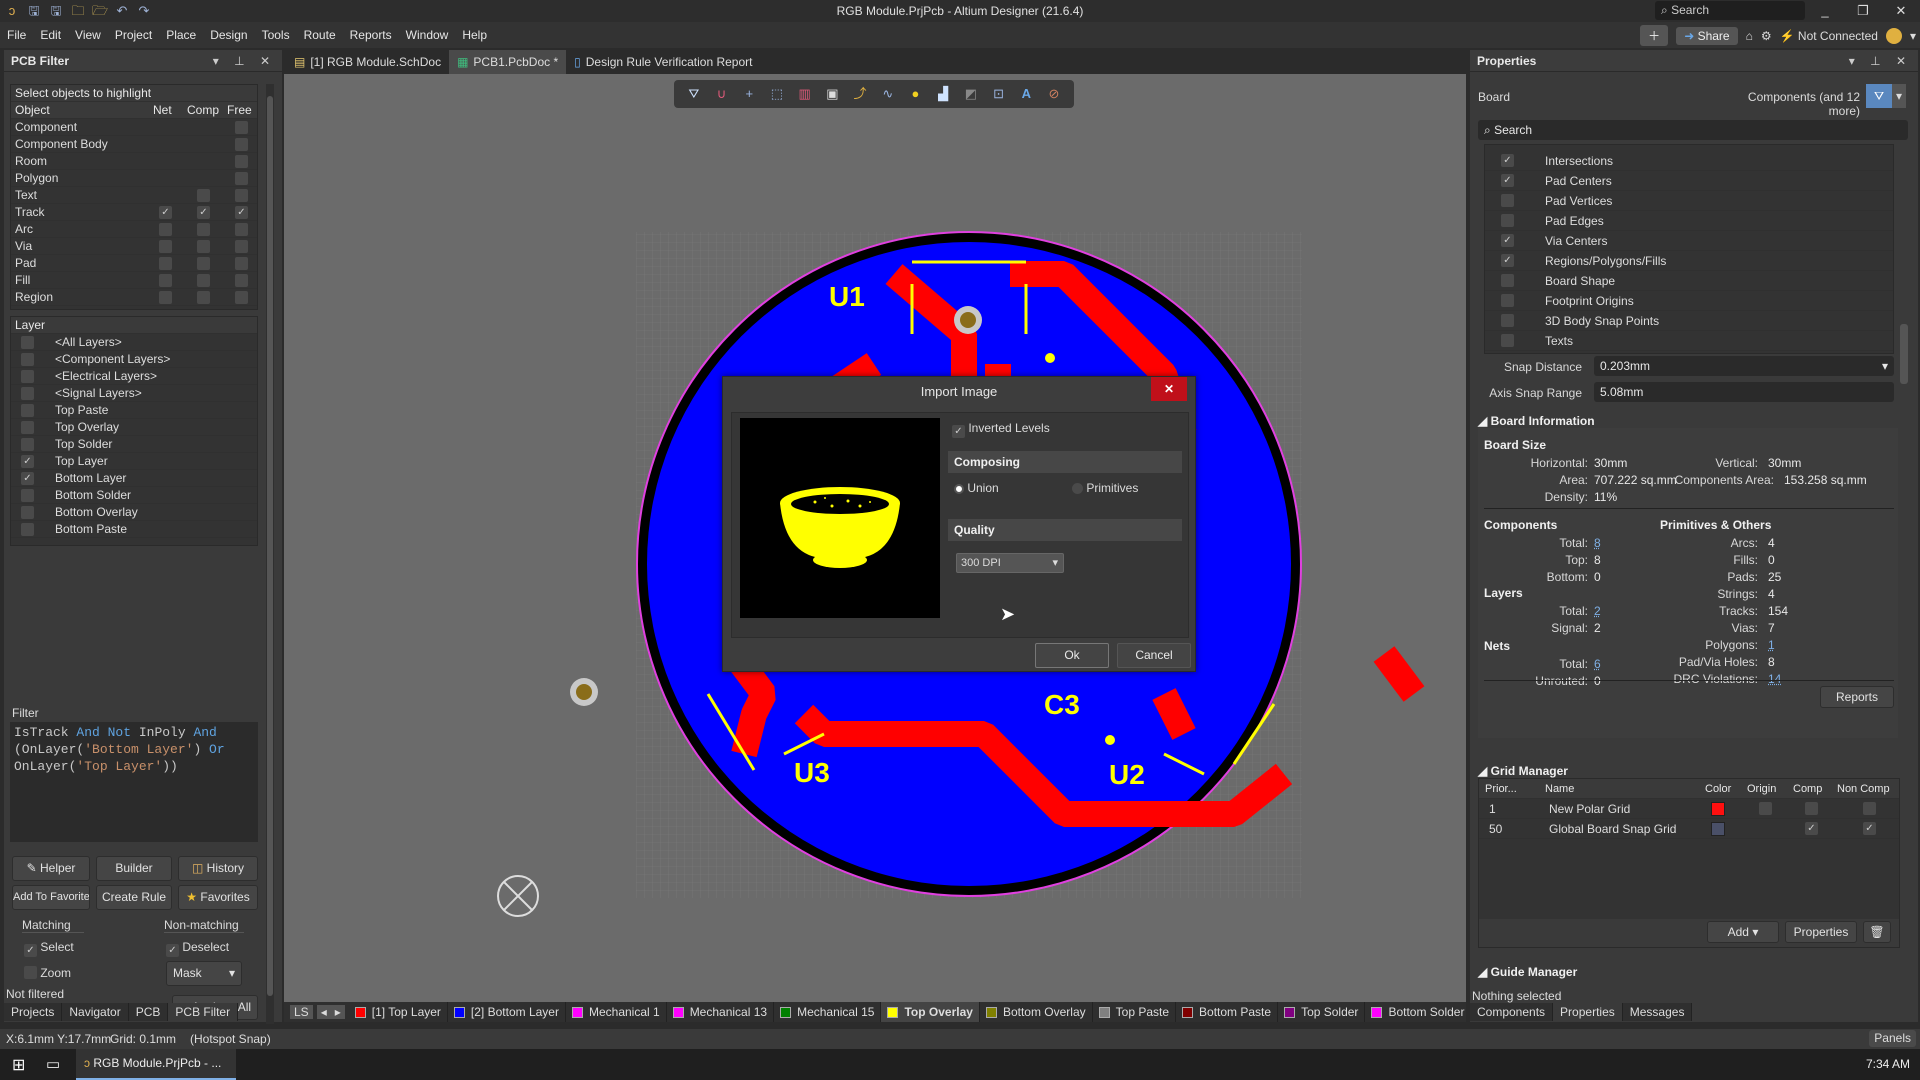 This screenshot has height=1080, width=1920. Describe the element at coordinates (1771, 645) in the screenshot. I see `info-value: 1` at that location.